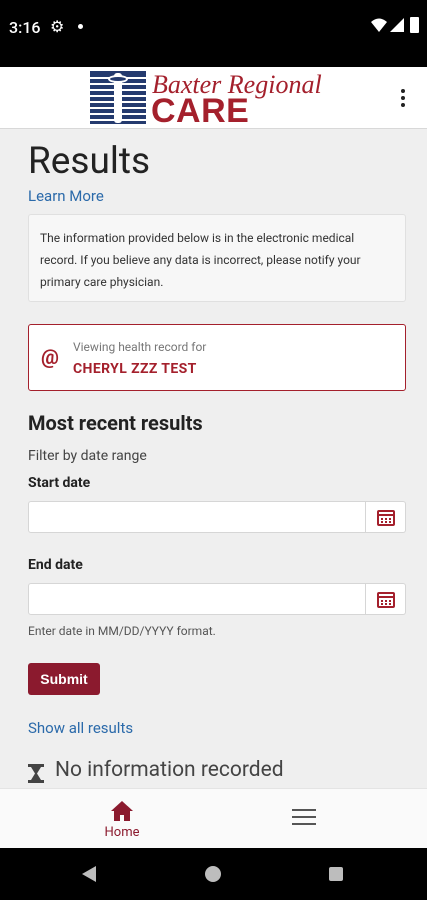  Describe the element at coordinates (80, 728) in the screenshot. I see `show-all-results-link: Show all results` at that location.